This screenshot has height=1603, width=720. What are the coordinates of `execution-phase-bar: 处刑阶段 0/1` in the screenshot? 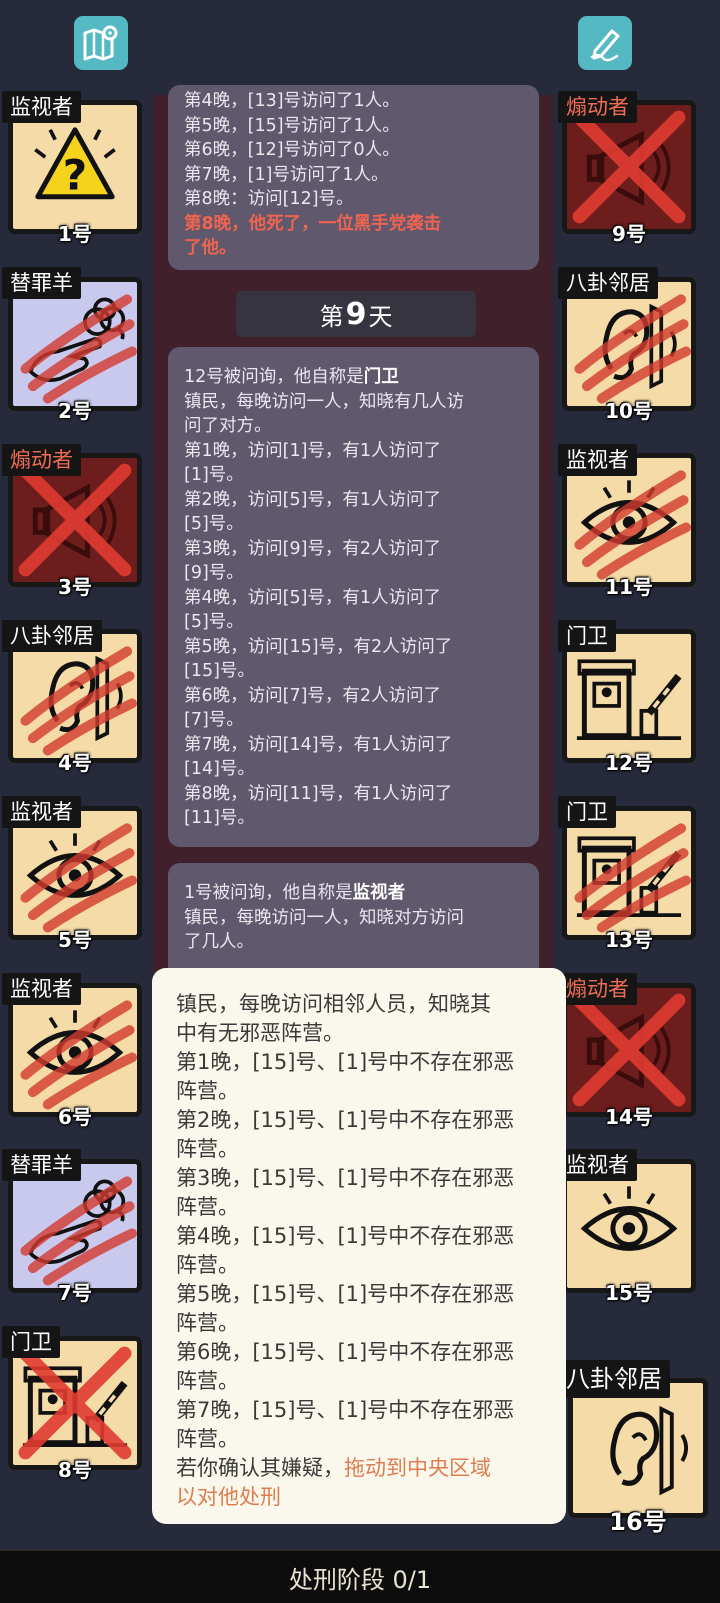 It's located at (360, 1576).